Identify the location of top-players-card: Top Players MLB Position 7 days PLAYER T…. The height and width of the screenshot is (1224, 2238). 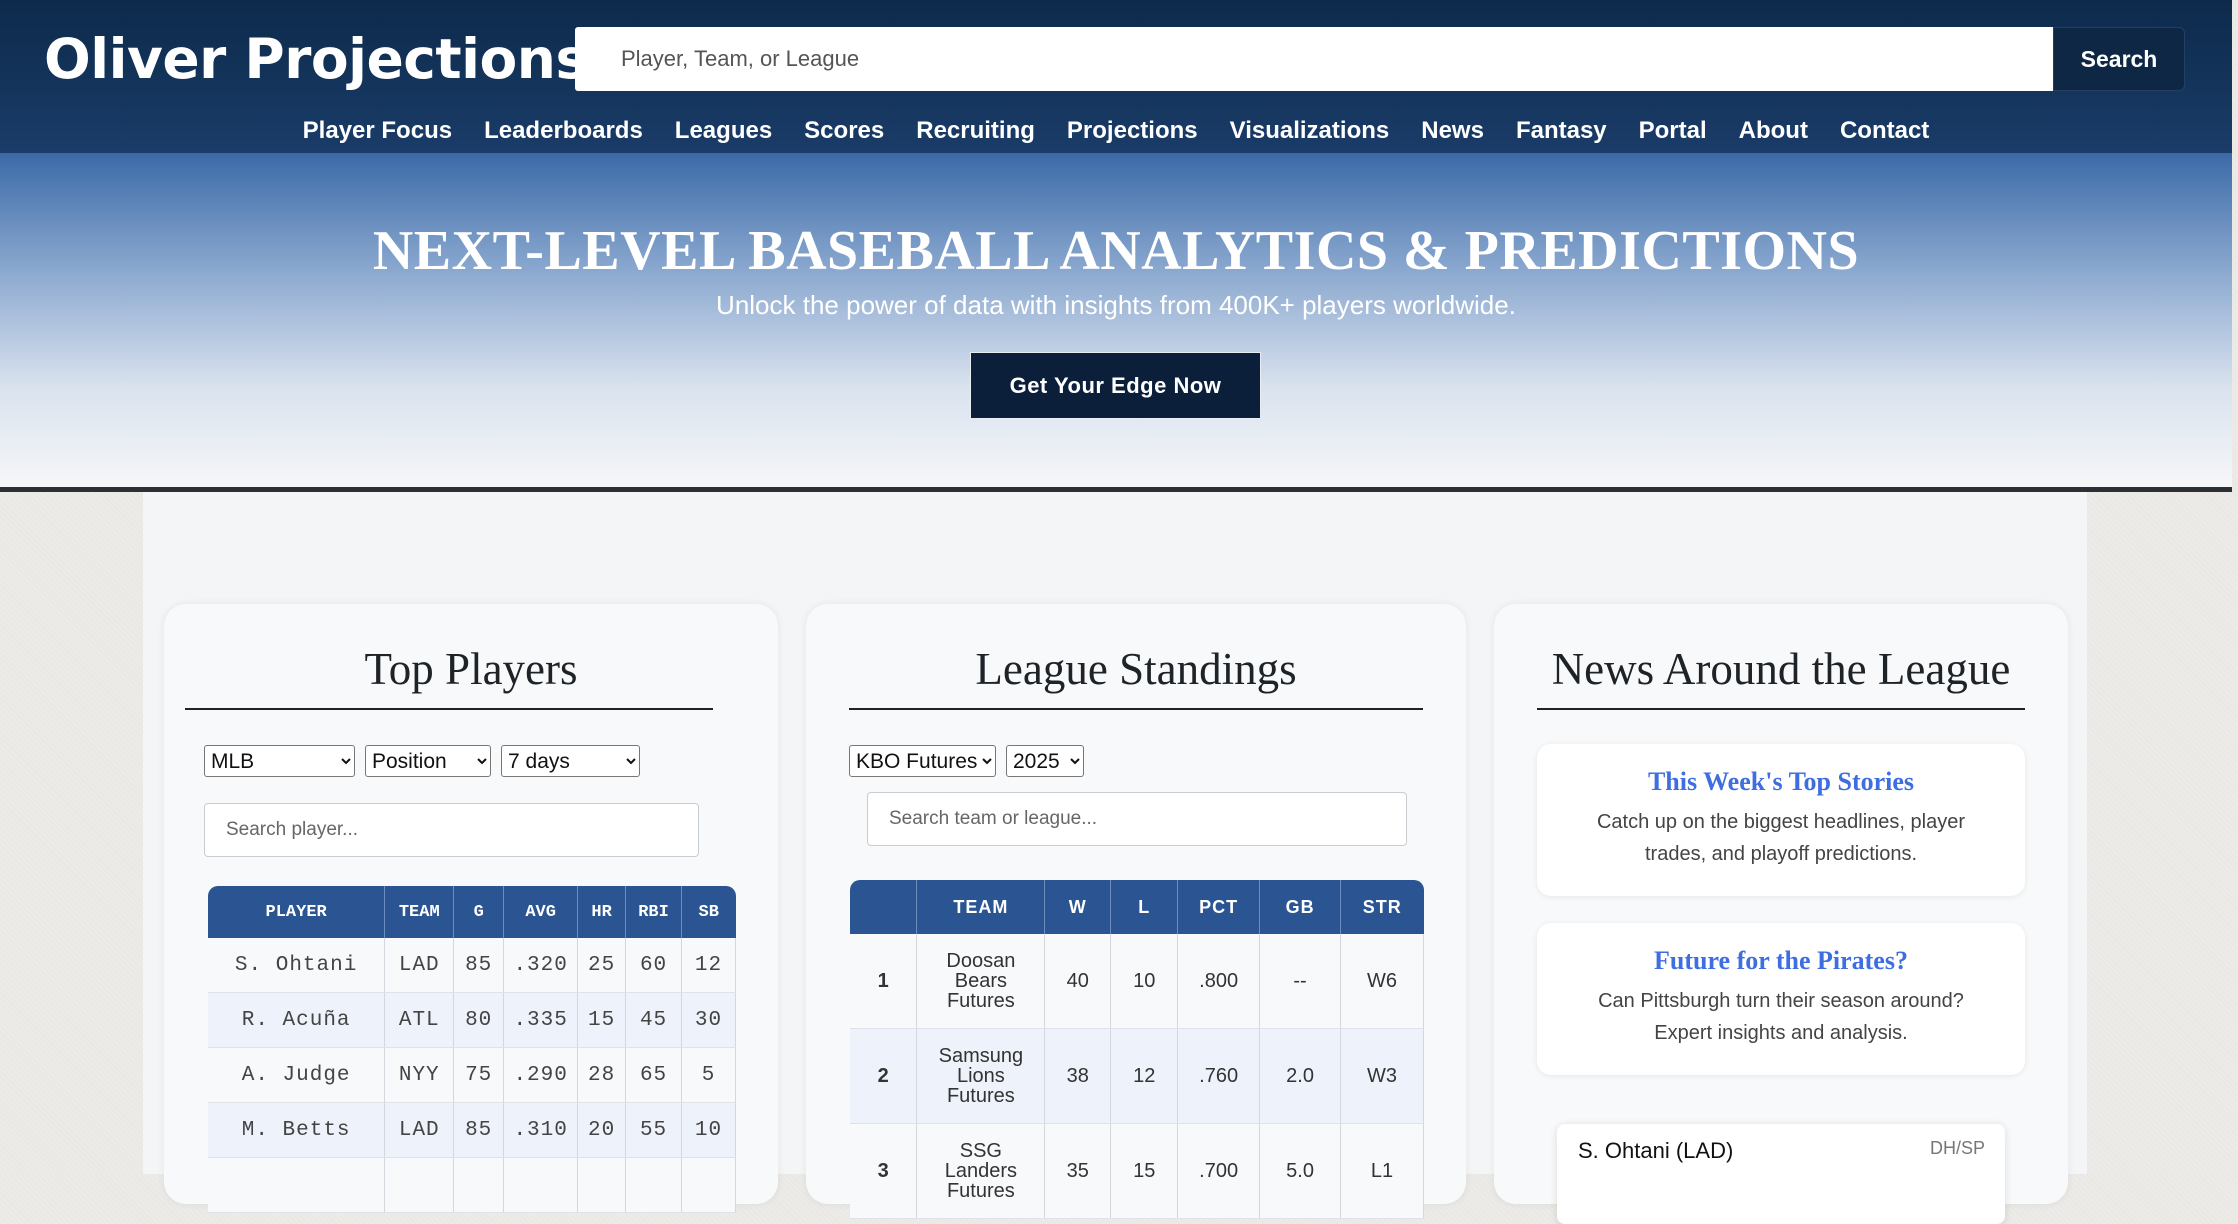
(471, 908).